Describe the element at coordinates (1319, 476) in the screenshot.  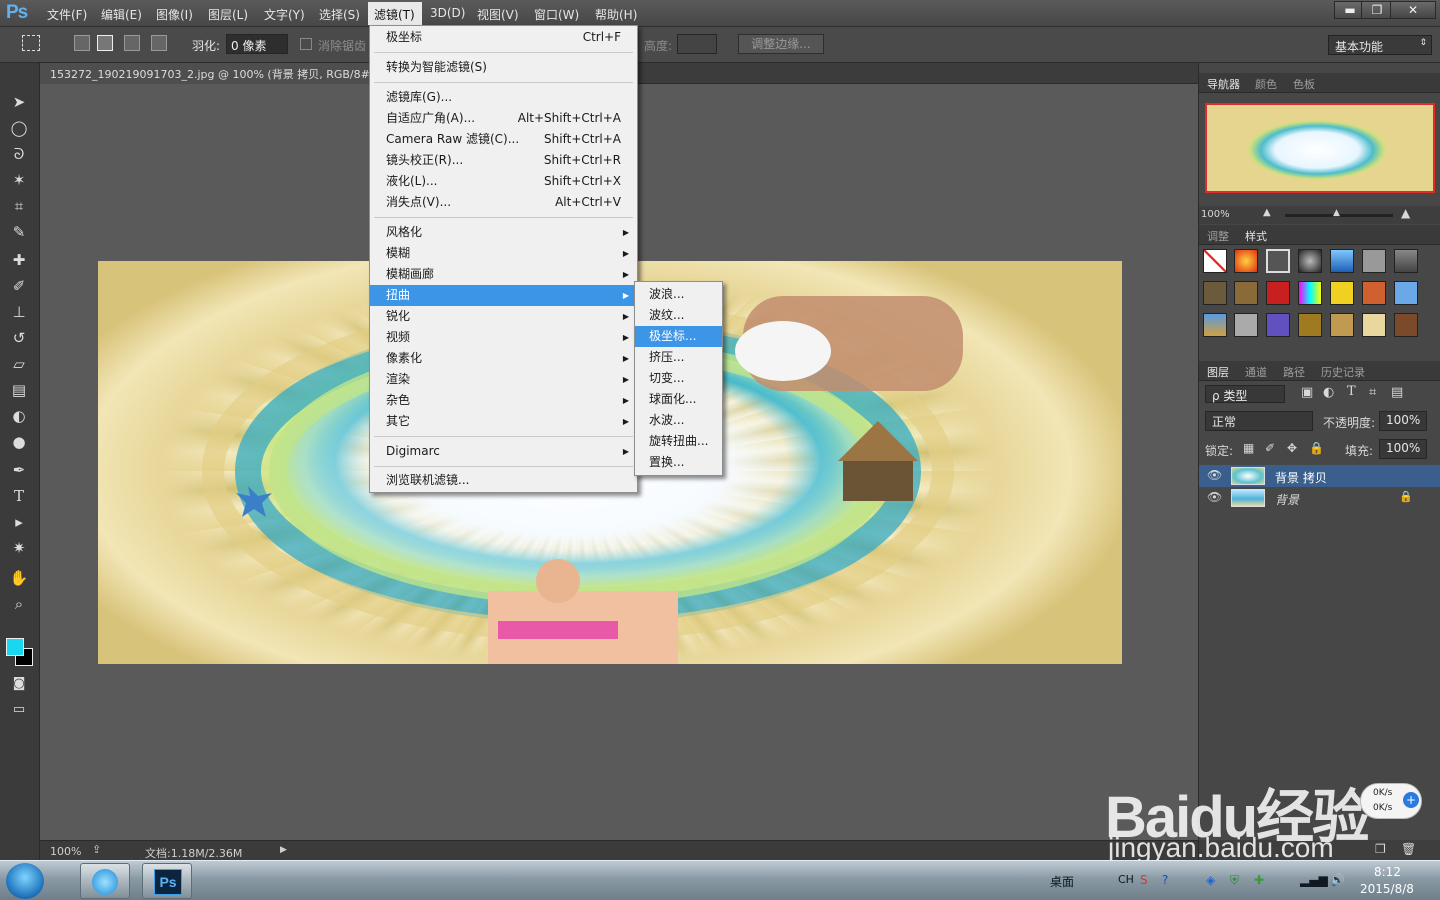
I see `layer-row-background-copy: 👁 背景 拷贝` at that location.